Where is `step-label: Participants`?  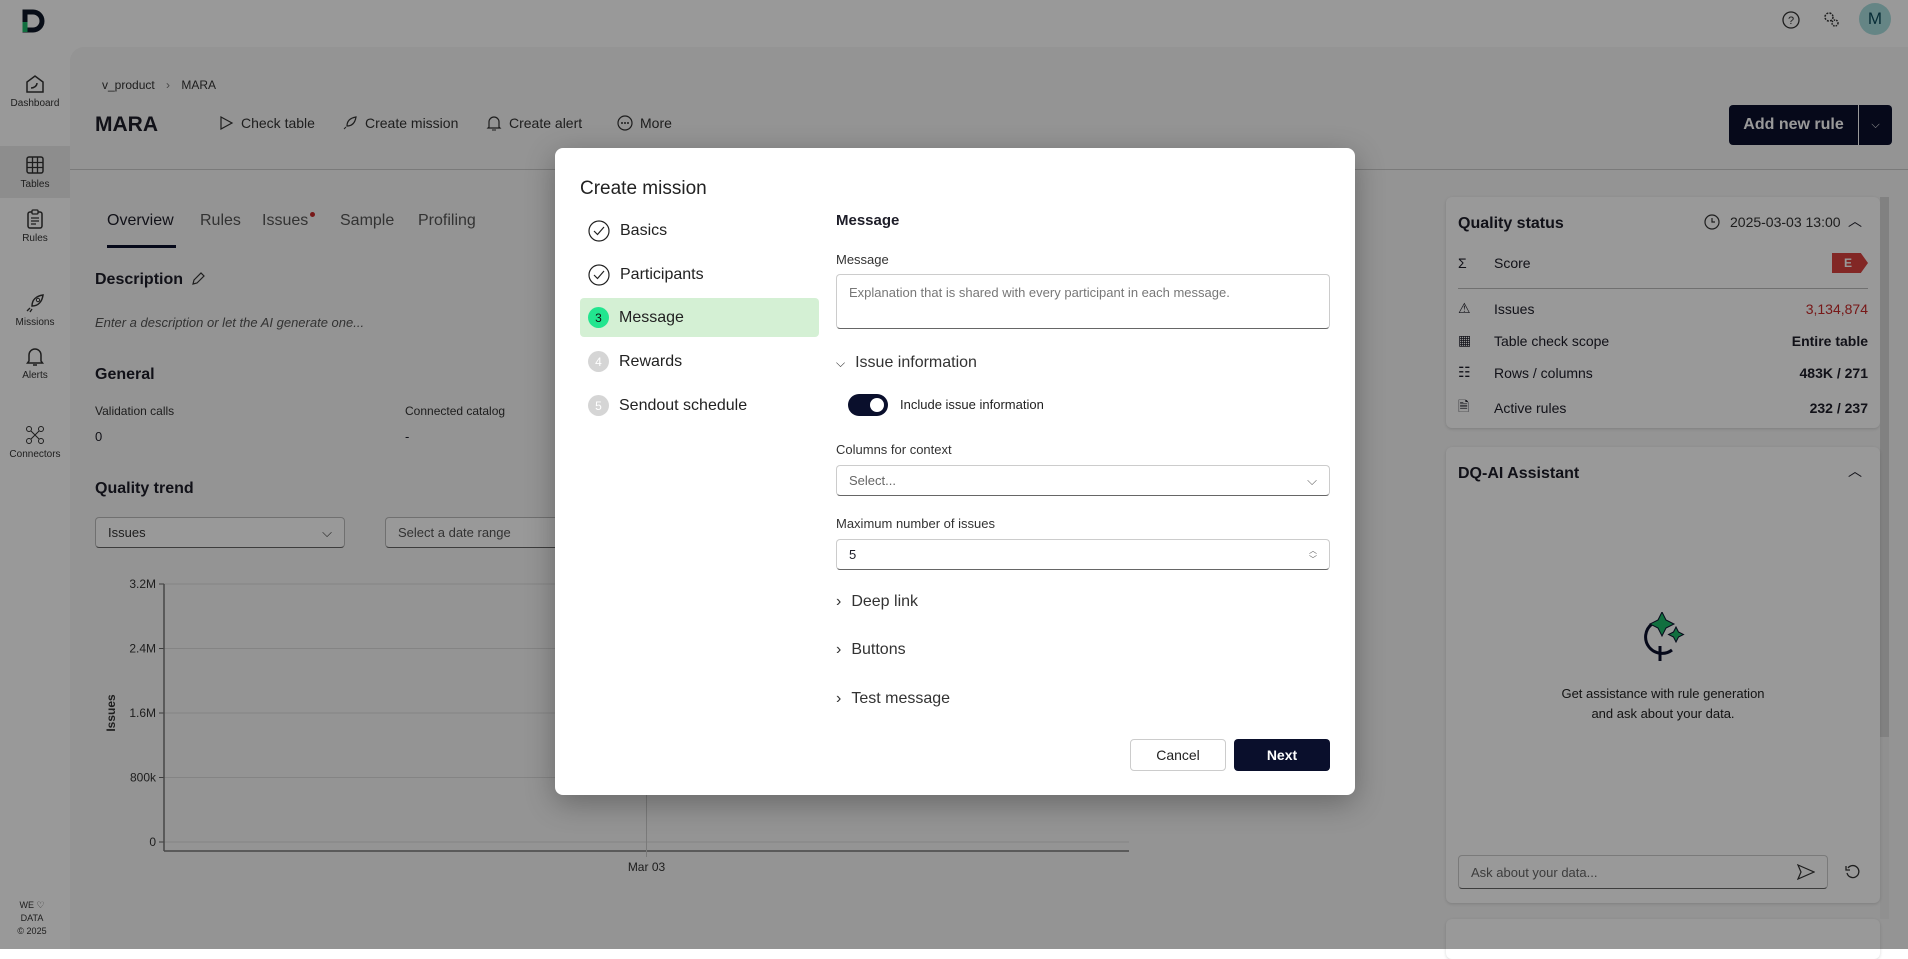 step-label: Participants is located at coordinates (662, 274).